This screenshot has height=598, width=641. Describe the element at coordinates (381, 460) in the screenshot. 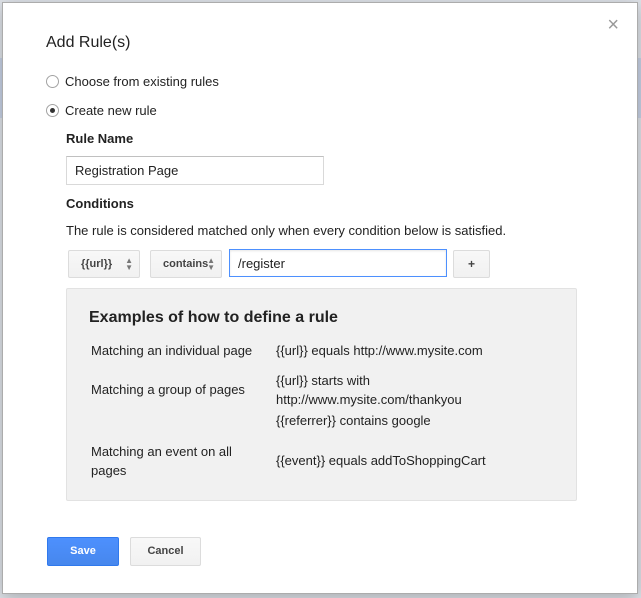

I see `example-rule: {{event}} equals addToShoppingCart` at that location.